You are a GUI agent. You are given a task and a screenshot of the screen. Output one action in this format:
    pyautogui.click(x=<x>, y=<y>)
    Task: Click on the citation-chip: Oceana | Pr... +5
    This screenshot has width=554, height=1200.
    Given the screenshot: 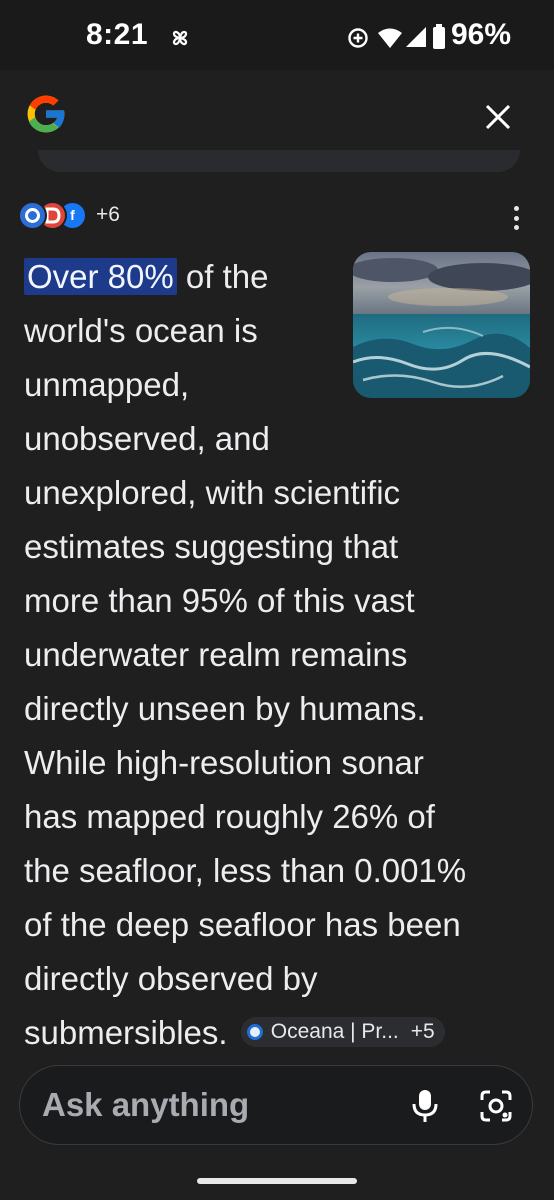 What is the action you would take?
    pyautogui.click(x=342, y=1032)
    